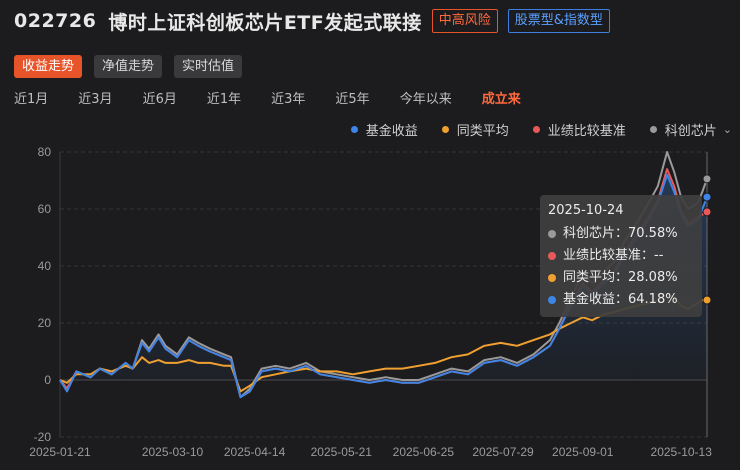  Describe the element at coordinates (224, 100) in the screenshot. I see `range-1y: 近1年` at that location.